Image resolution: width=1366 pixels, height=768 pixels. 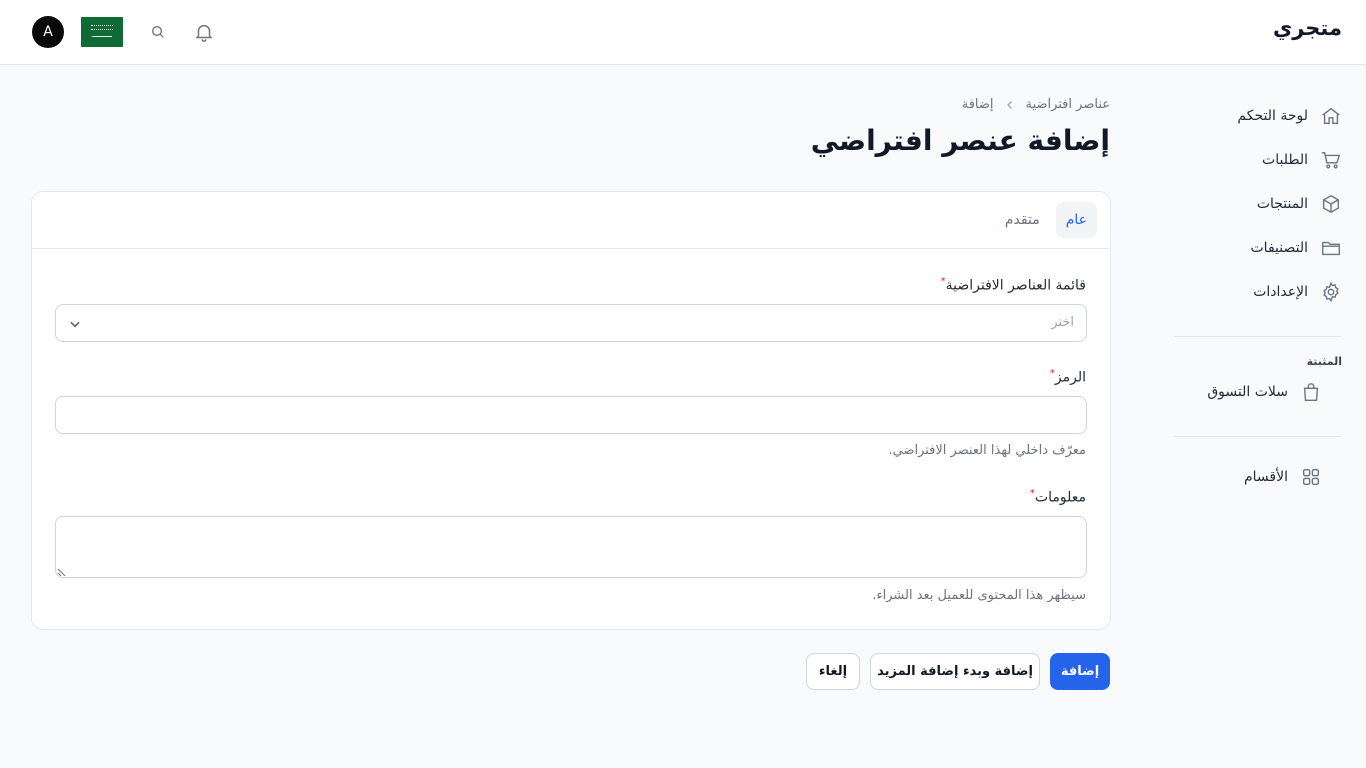 I want to click on list-field-label: قائمة العناصر الافتراضية*, so click(x=1013, y=285).